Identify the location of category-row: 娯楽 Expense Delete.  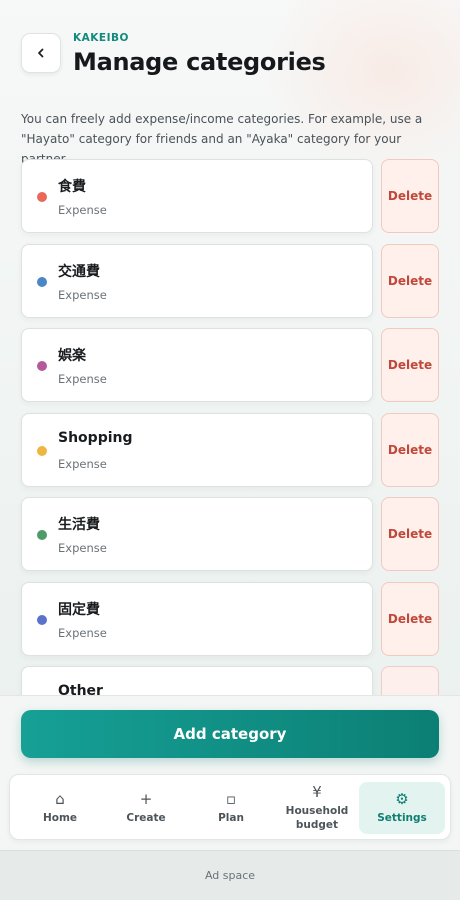
(231, 365).